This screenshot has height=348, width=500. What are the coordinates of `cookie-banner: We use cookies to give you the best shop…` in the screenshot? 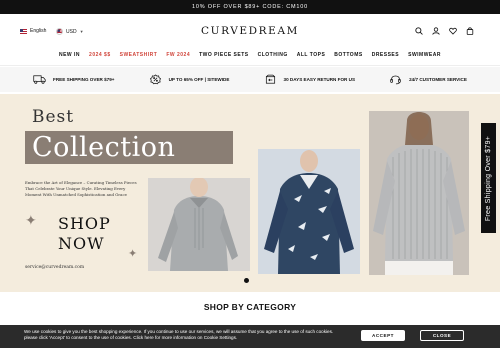 It's located at (250, 336).